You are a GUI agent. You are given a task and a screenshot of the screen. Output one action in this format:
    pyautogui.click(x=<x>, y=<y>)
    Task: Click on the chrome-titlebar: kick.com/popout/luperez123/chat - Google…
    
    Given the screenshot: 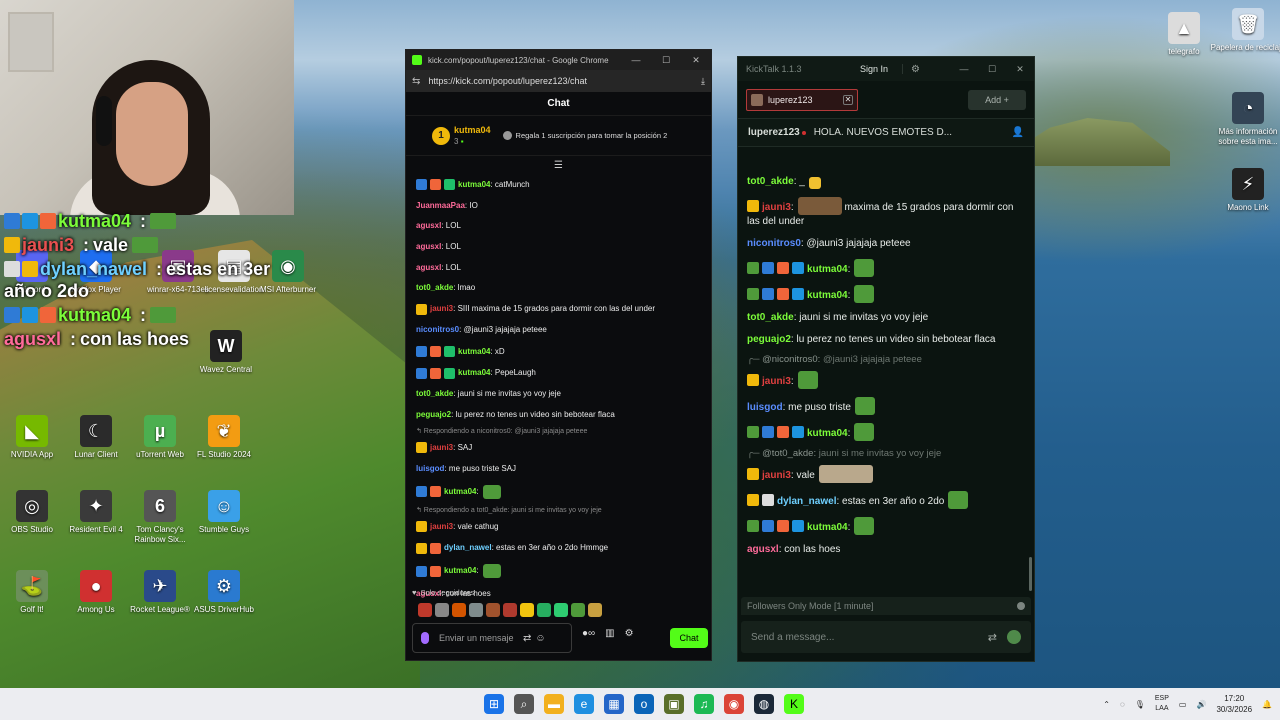 What is the action you would take?
    pyautogui.click(x=558, y=60)
    